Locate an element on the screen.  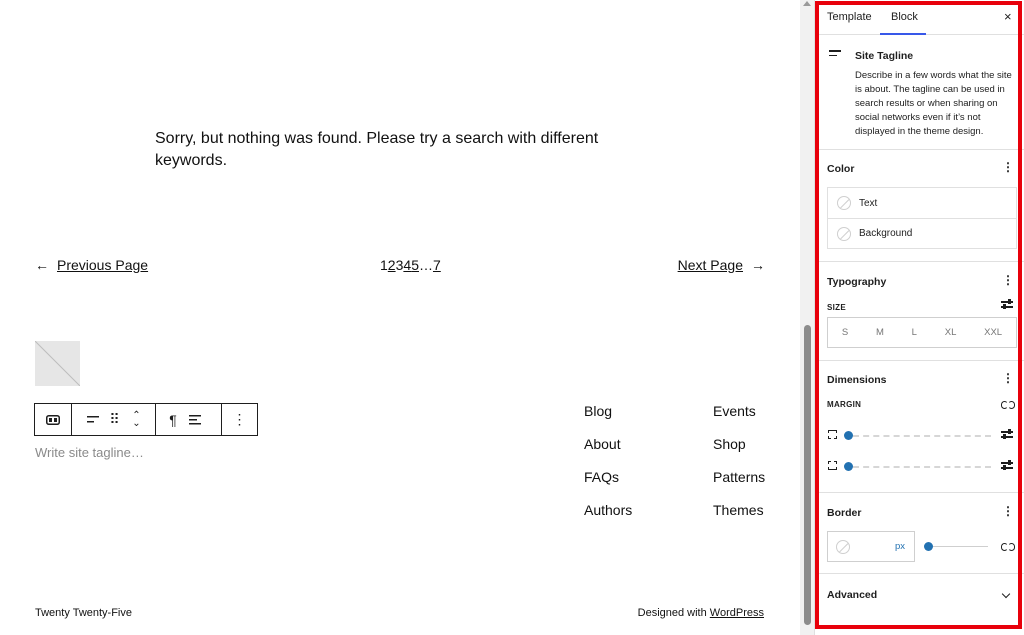
footer-link: Themes is located at coordinates (739, 518).